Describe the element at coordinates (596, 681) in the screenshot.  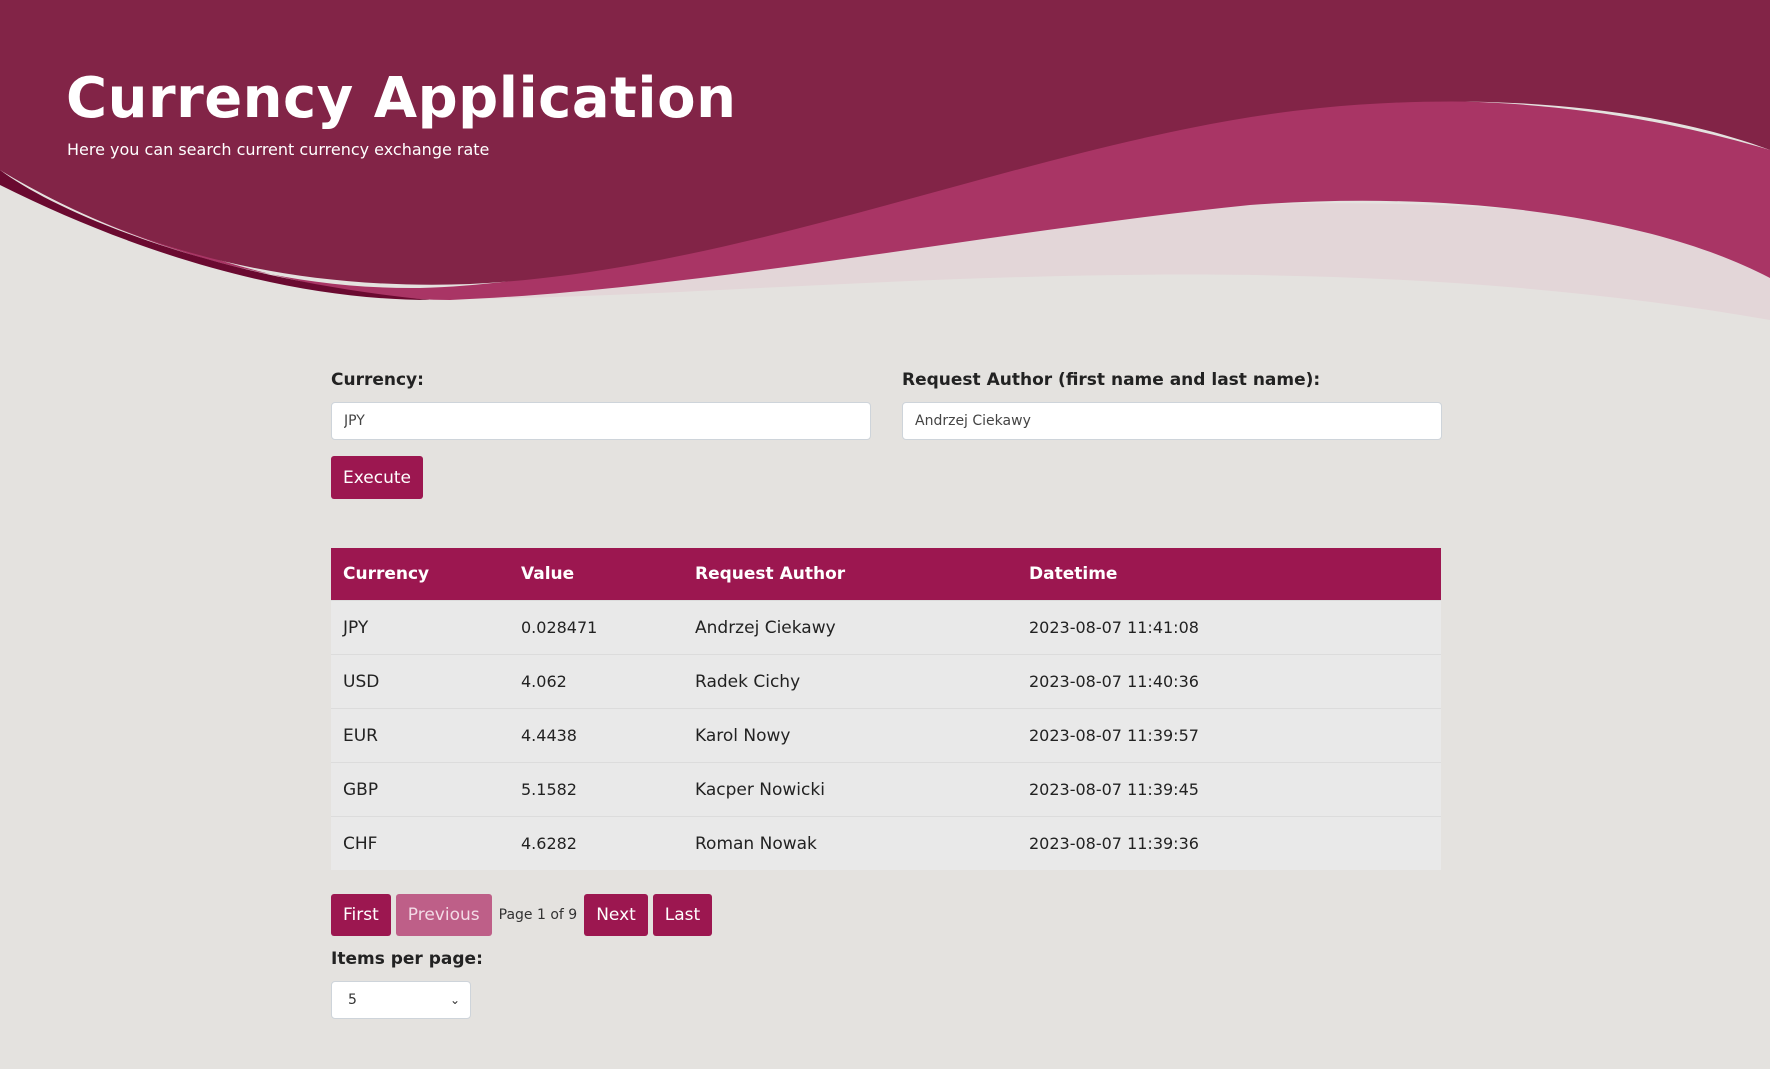
I see `cell-value: 4.062` at that location.